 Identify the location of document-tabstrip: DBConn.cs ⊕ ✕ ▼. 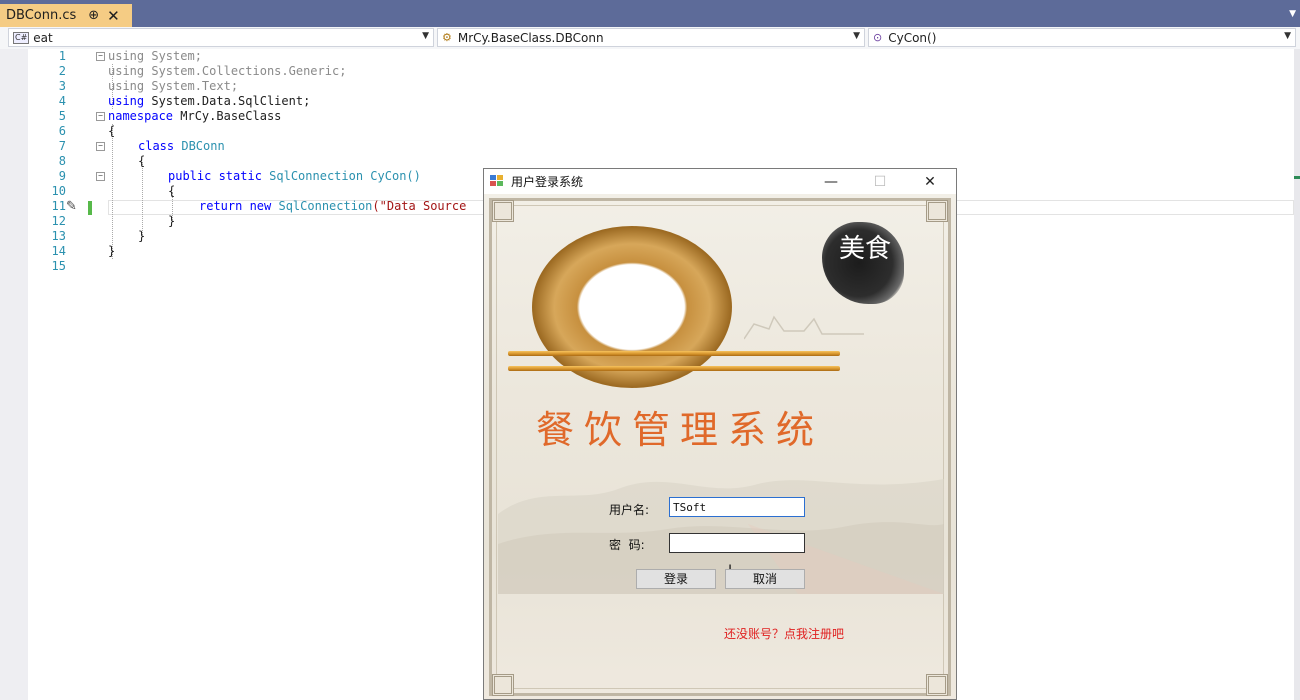
(650, 13).